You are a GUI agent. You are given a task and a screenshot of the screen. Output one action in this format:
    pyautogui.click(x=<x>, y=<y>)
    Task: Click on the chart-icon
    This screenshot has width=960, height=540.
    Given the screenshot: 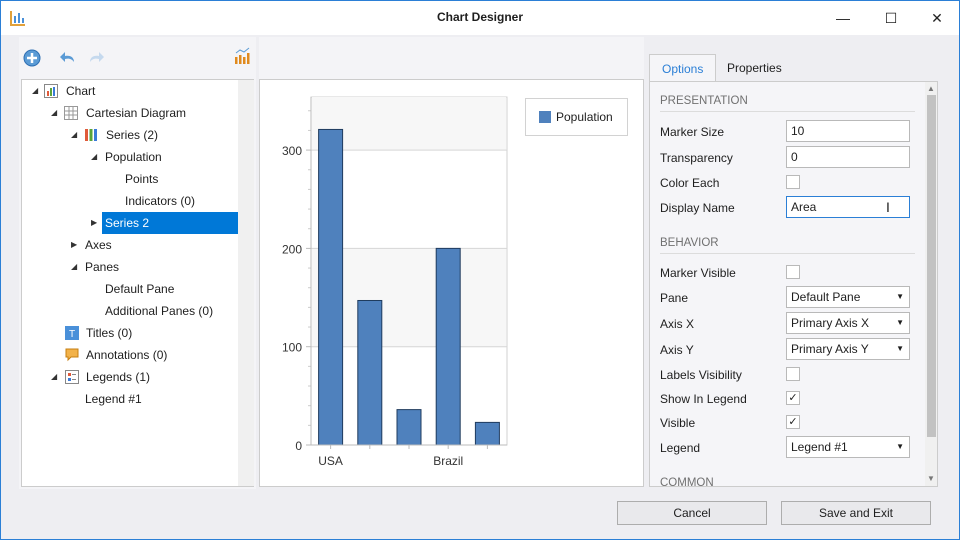 What is the action you would take?
    pyautogui.click(x=51, y=91)
    